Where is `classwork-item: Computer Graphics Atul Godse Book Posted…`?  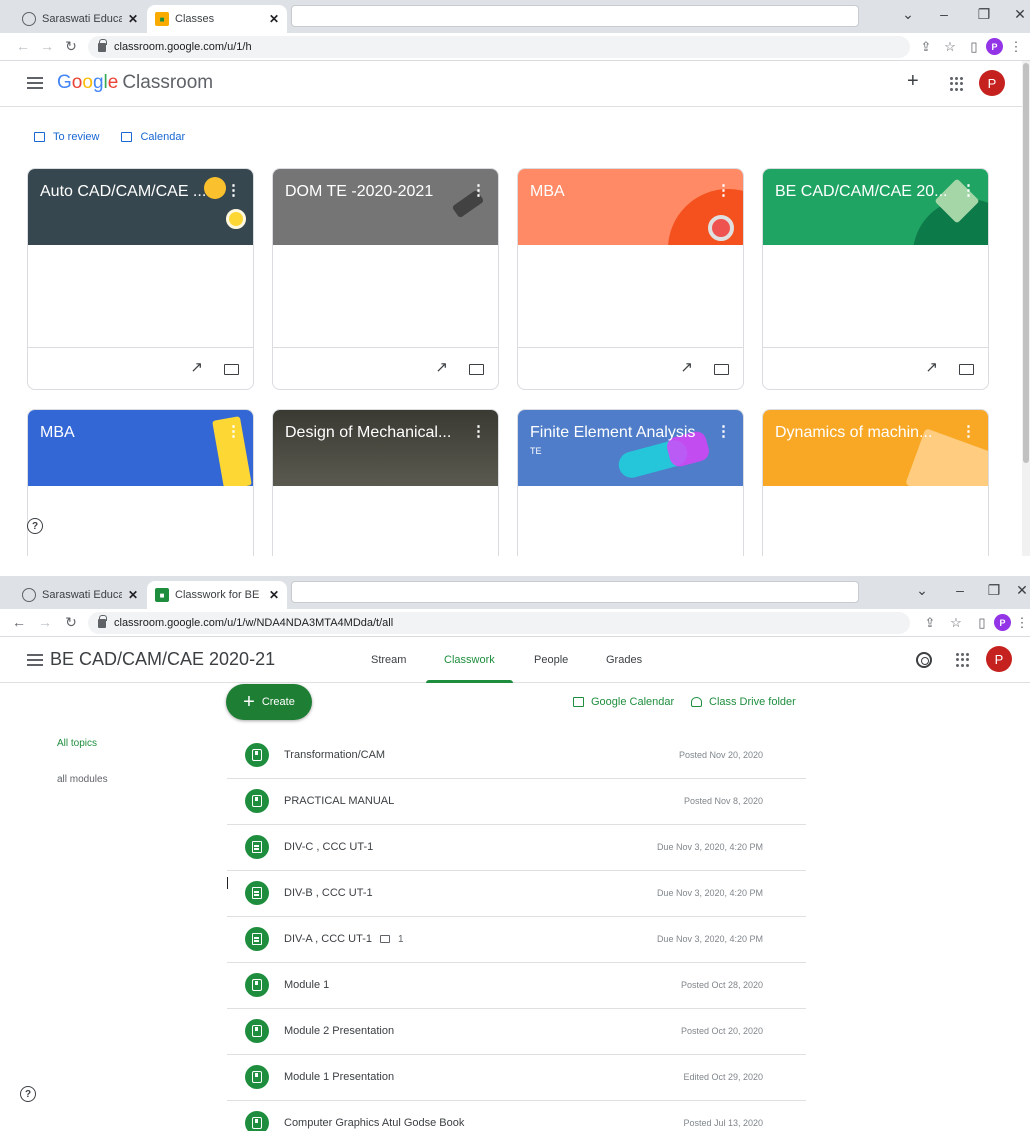 classwork-item: Computer Graphics Atul Godse Book Posted… is located at coordinates (516, 1116).